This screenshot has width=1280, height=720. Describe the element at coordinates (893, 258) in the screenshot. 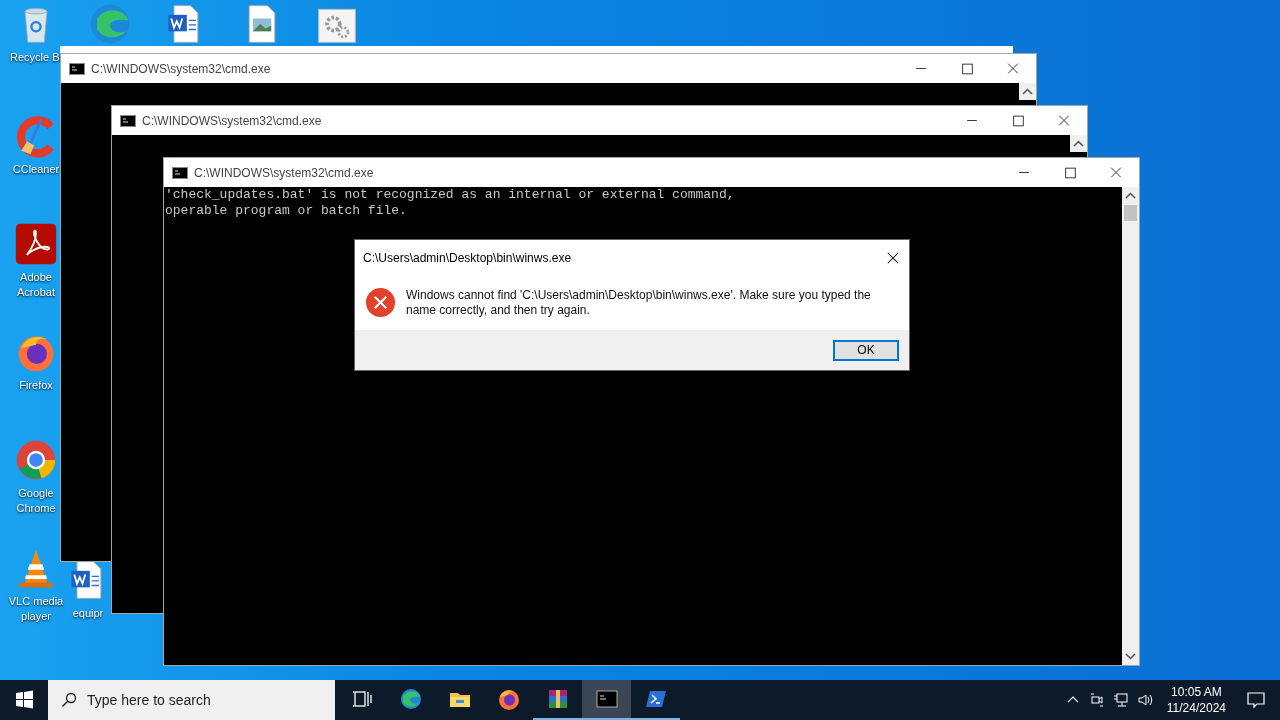

I see `close-icon` at that location.